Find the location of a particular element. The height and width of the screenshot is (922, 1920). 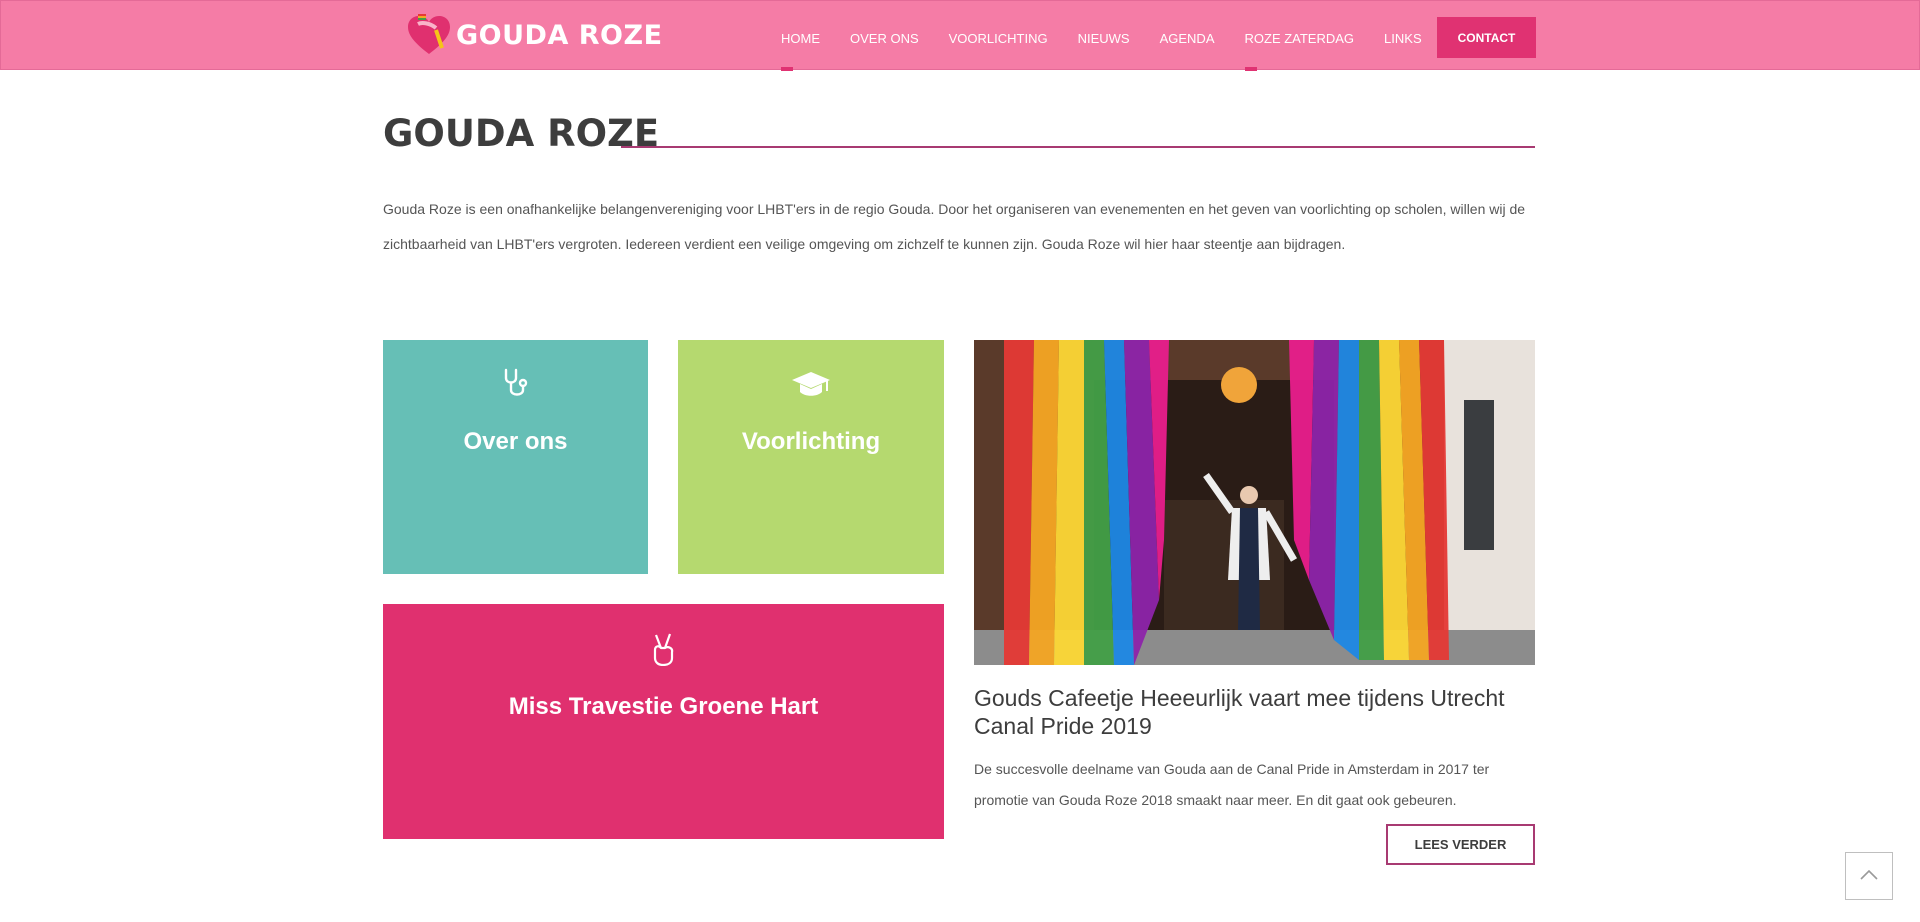

nav-voorlichting: VOORLICHTING is located at coordinates (998, 36).